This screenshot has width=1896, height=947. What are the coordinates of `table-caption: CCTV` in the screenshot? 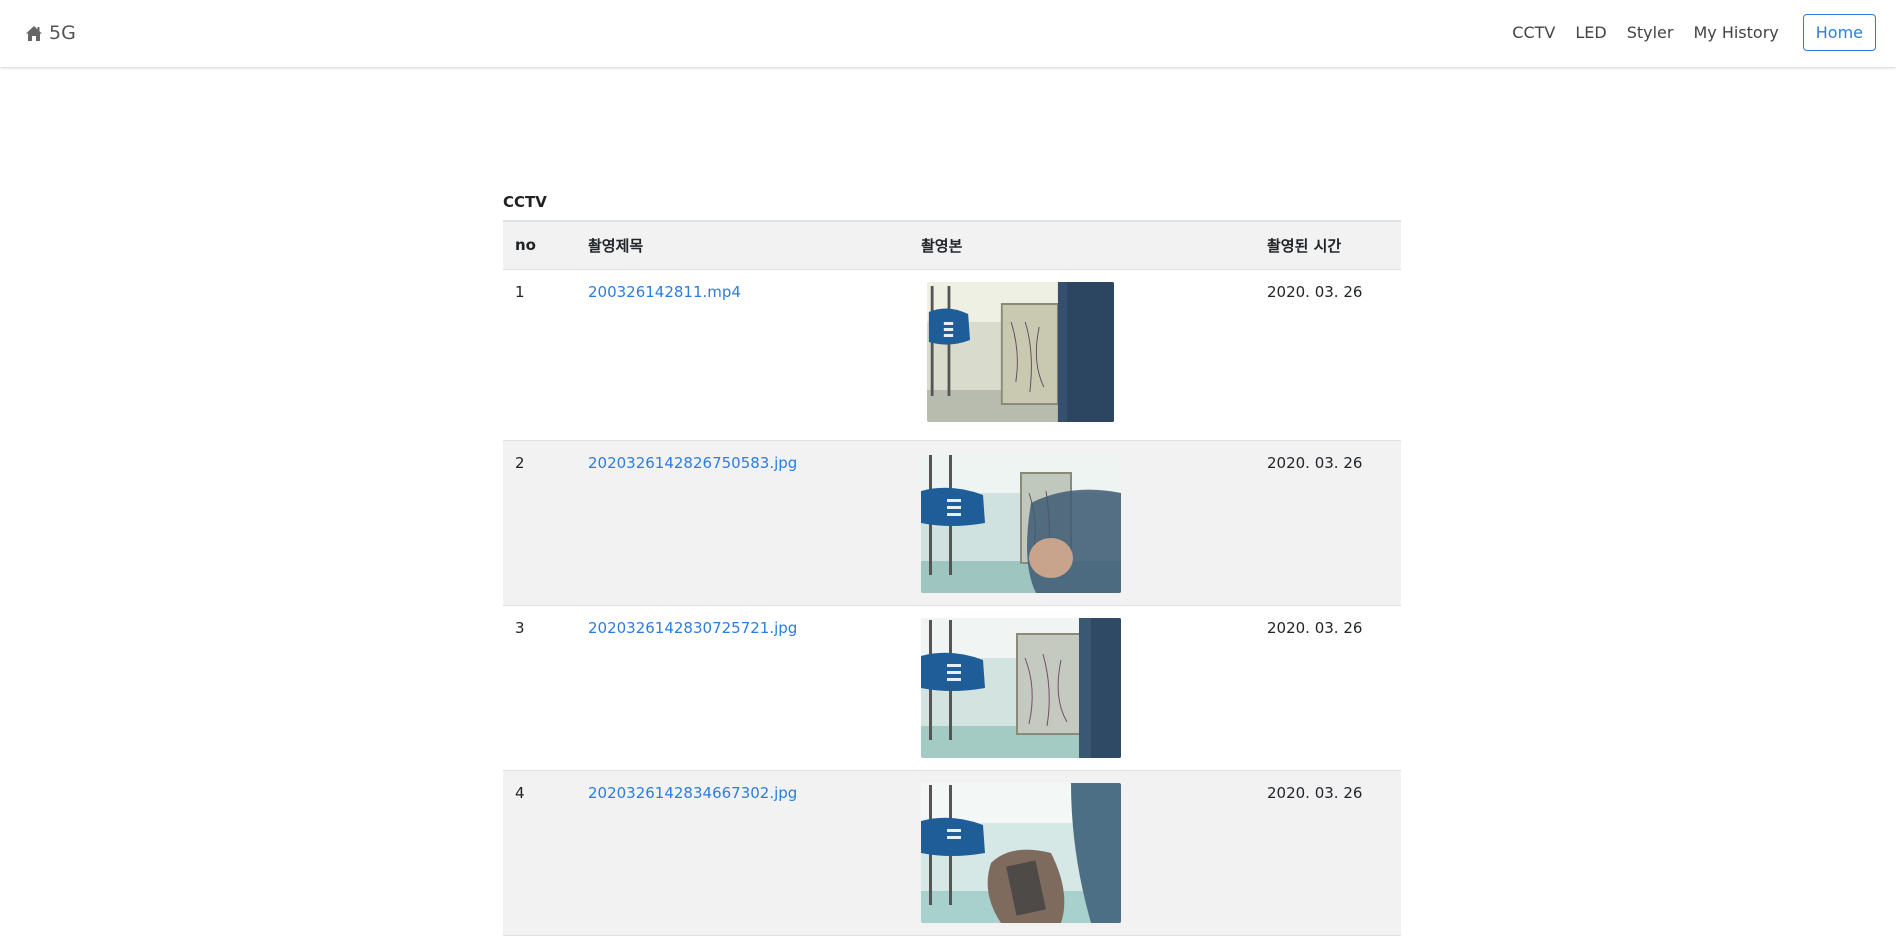 It's located at (525, 202).